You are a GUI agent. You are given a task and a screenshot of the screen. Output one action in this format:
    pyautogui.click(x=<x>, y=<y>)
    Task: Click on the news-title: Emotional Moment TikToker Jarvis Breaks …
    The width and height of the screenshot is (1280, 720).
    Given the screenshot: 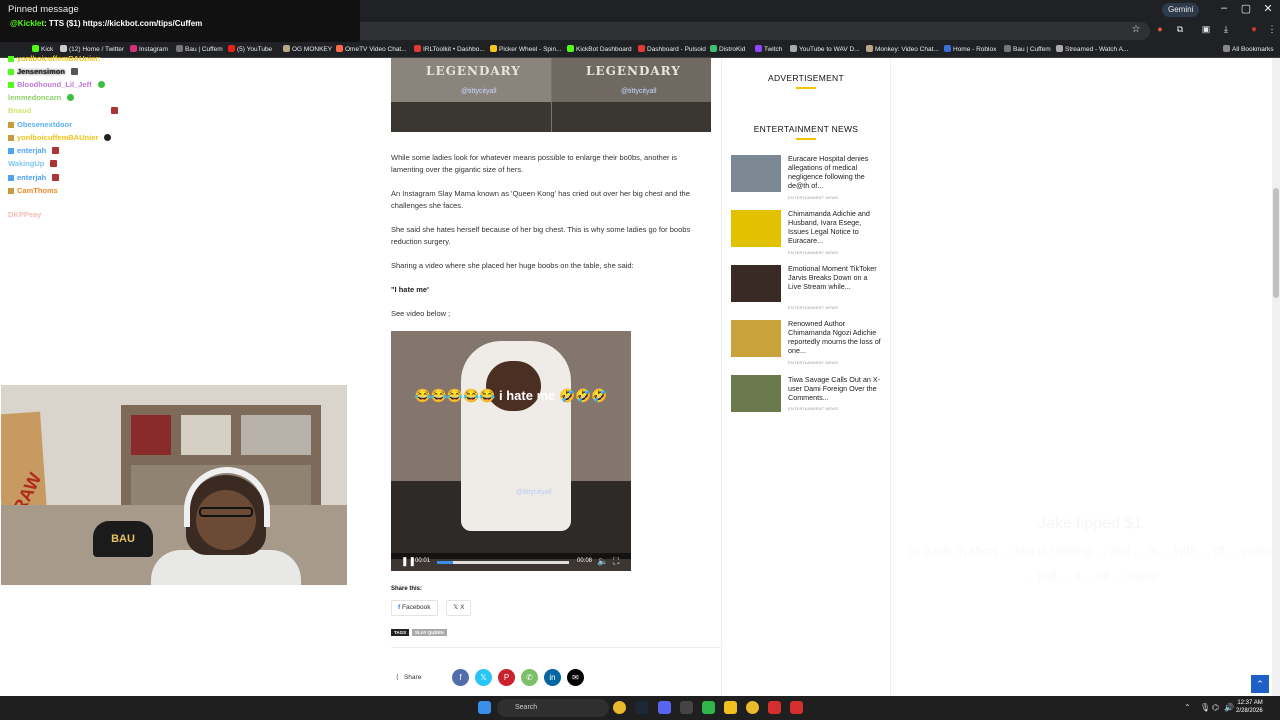 What is the action you would take?
    pyautogui.click(x=835, y=277)
    